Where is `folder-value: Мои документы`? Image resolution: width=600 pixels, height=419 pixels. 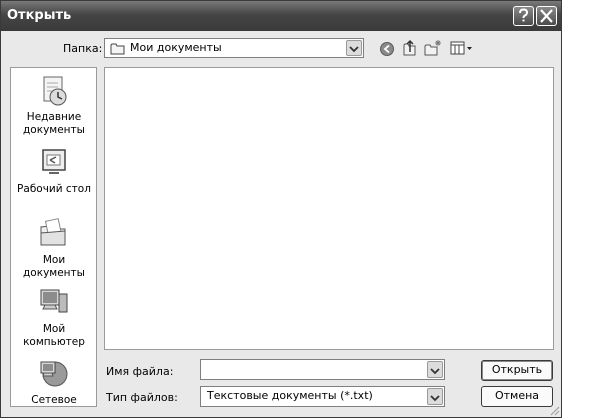 folder-value: Мои документы is located at coordinates (176, 47).